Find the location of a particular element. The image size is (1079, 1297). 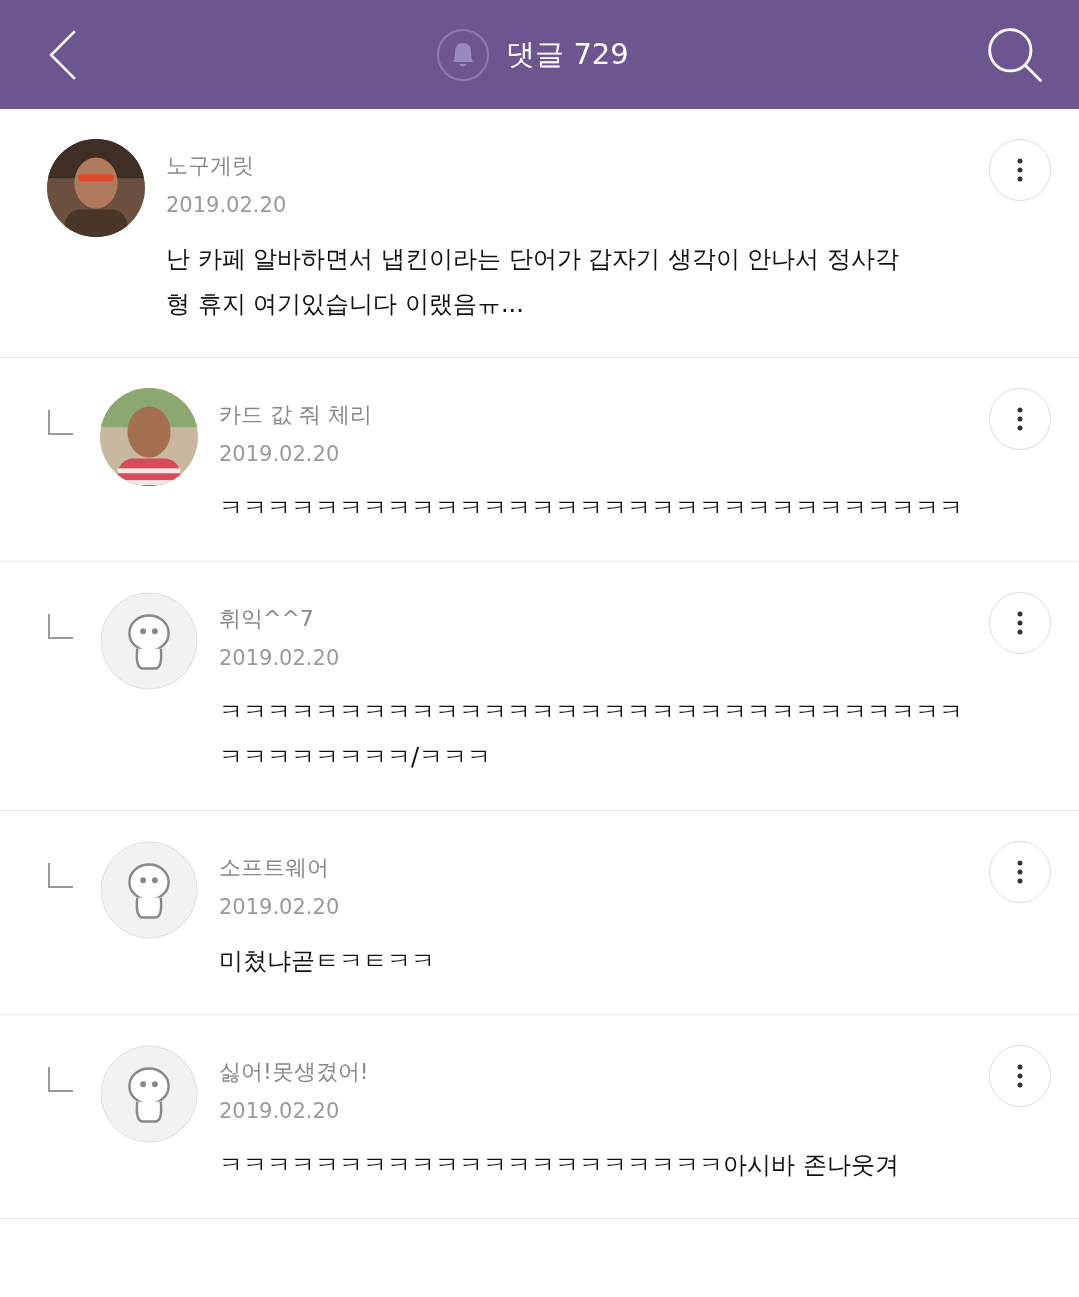

author-name: 싫어!못생겼어! is located at coordinates (294, 1072).